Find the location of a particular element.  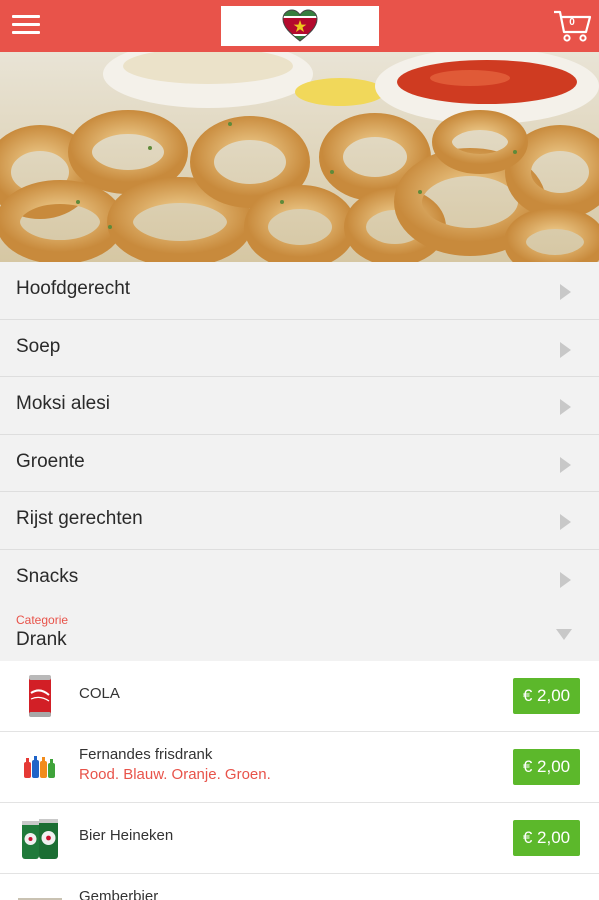

category-label: Snacks is located at coordinates (47, 576).